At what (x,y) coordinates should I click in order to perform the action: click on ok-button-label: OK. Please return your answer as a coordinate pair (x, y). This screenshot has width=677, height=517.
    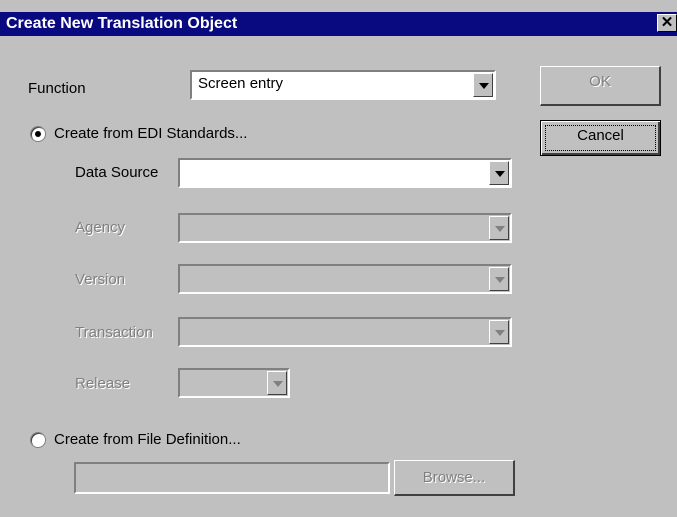
    Looking at the image, I should click on (600, 81).